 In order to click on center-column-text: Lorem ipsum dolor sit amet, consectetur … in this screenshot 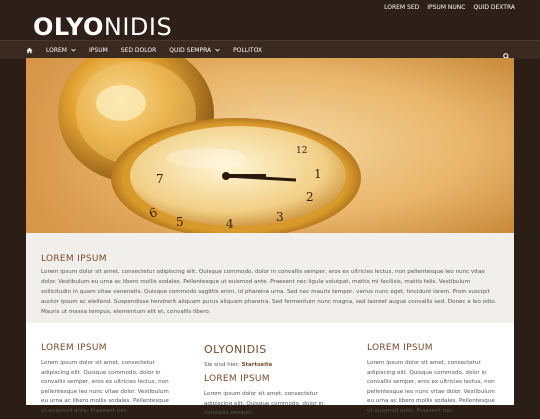, I will do `click(264, 404)`.